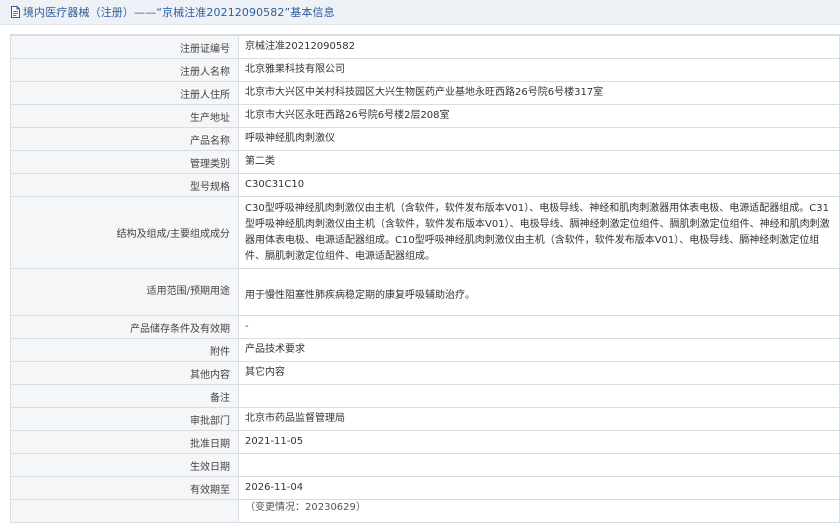  Describe the element at coordinates (124, 442) in the screenshot. I see `row-label: 批准日期` at that location.